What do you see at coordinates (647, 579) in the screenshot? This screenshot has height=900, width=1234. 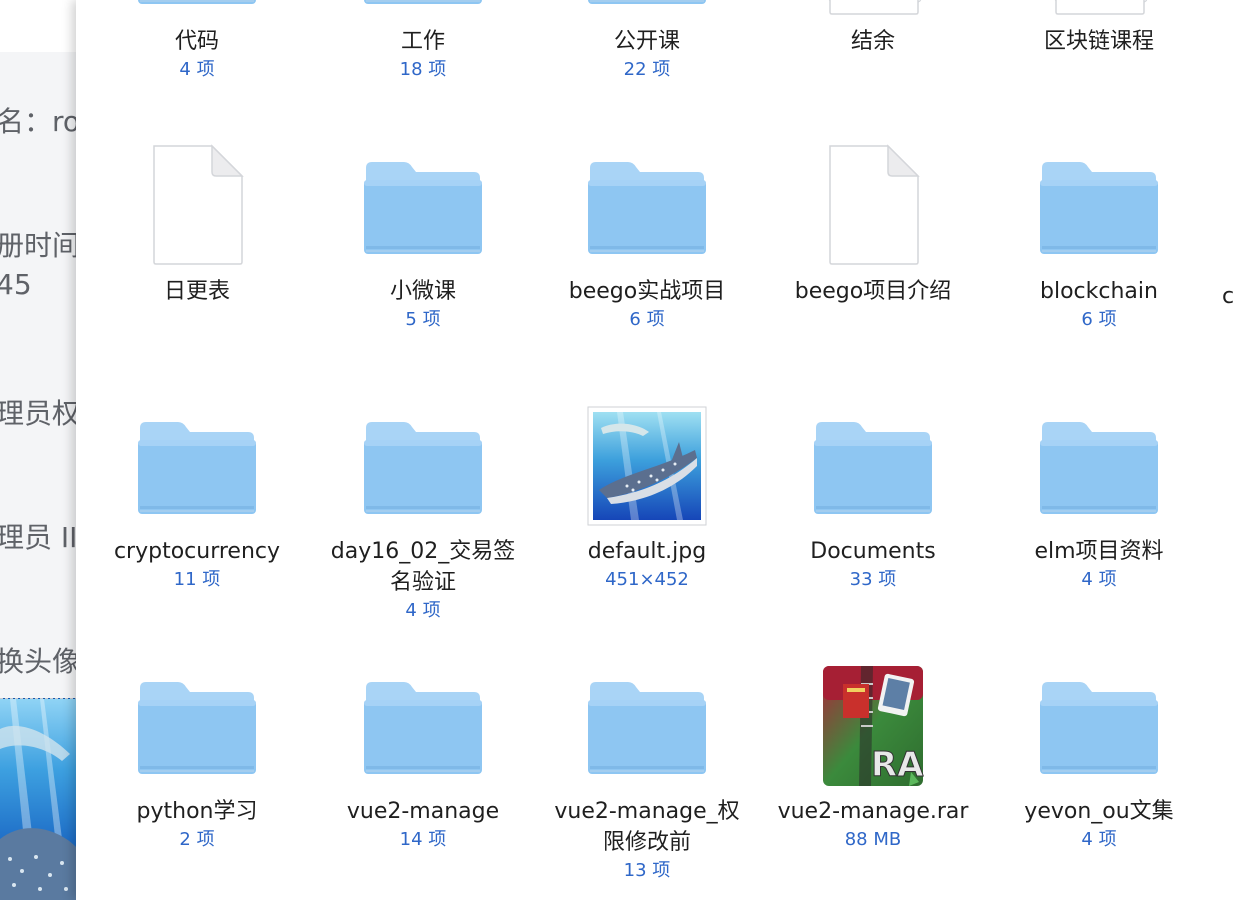 I see `file-meta: 451×452` at bounding box center [647, 579].